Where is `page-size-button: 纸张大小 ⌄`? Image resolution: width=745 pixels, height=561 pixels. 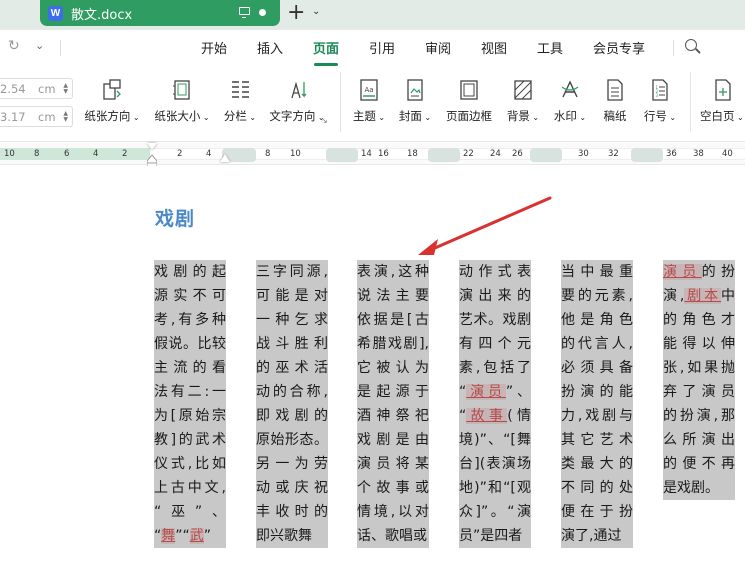
page-size-button: 纸张大小 ⌄ is located at coordinates (182, 101).